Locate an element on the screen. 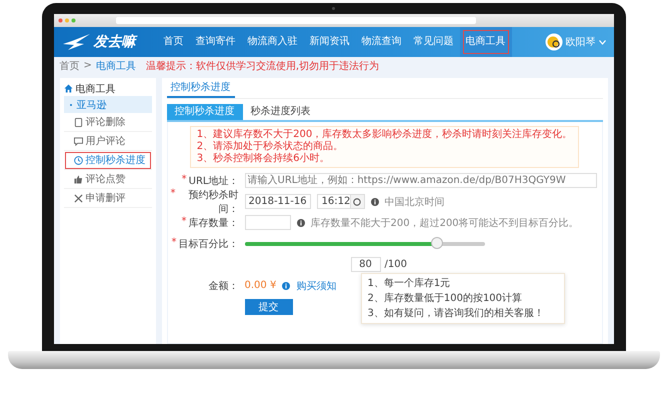 This screenshot has height=403, width=667. tooltip-text: 1、每一个库存1元 is located at coordinates (410, 283).